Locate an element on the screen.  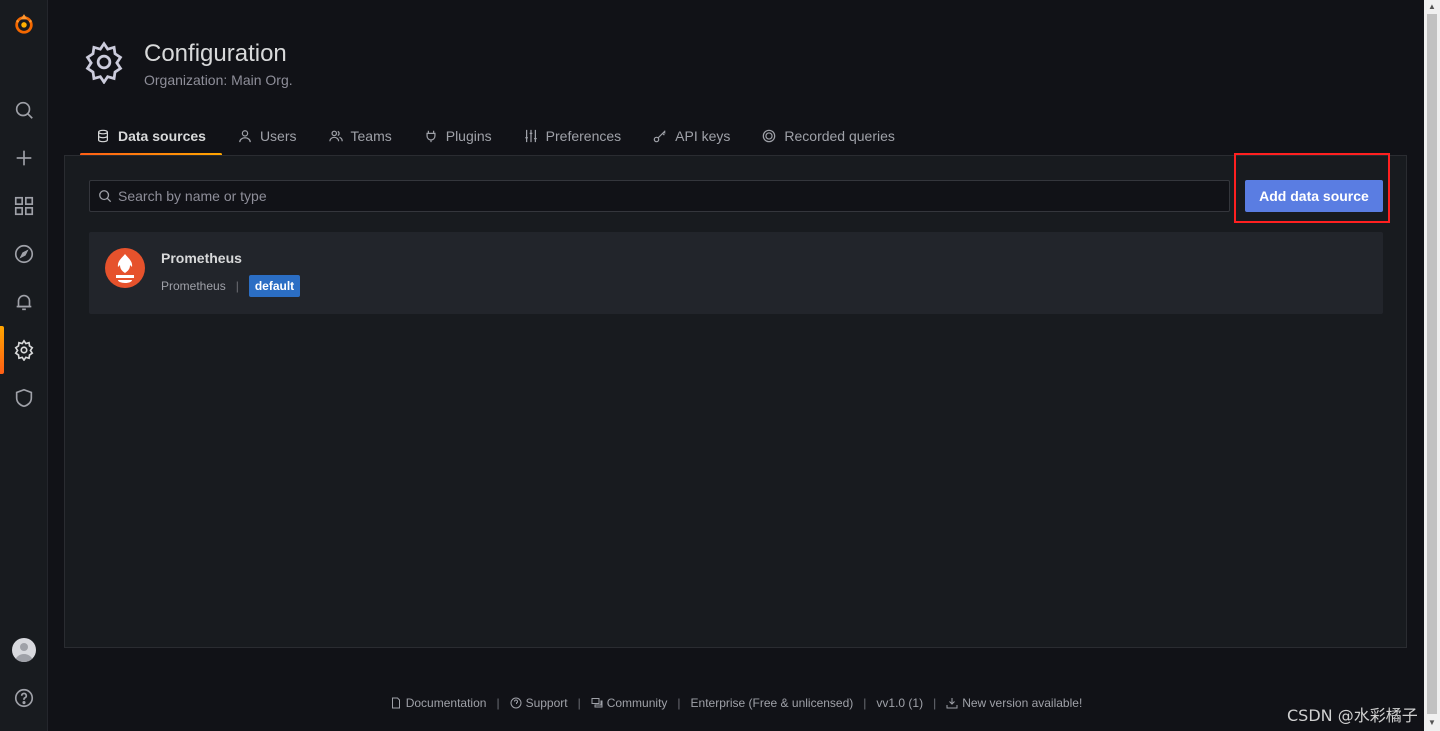
apps-icon is located at coordinates (24, 206).